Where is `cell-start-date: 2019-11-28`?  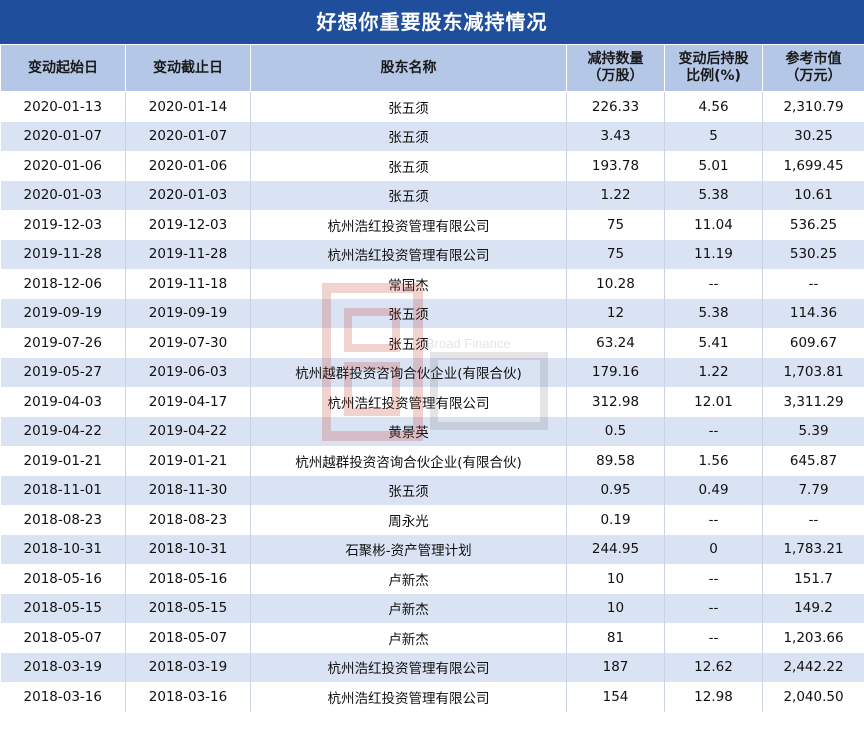
cell-start-date: 2019-11-28 is located at coordinates (63, 254).